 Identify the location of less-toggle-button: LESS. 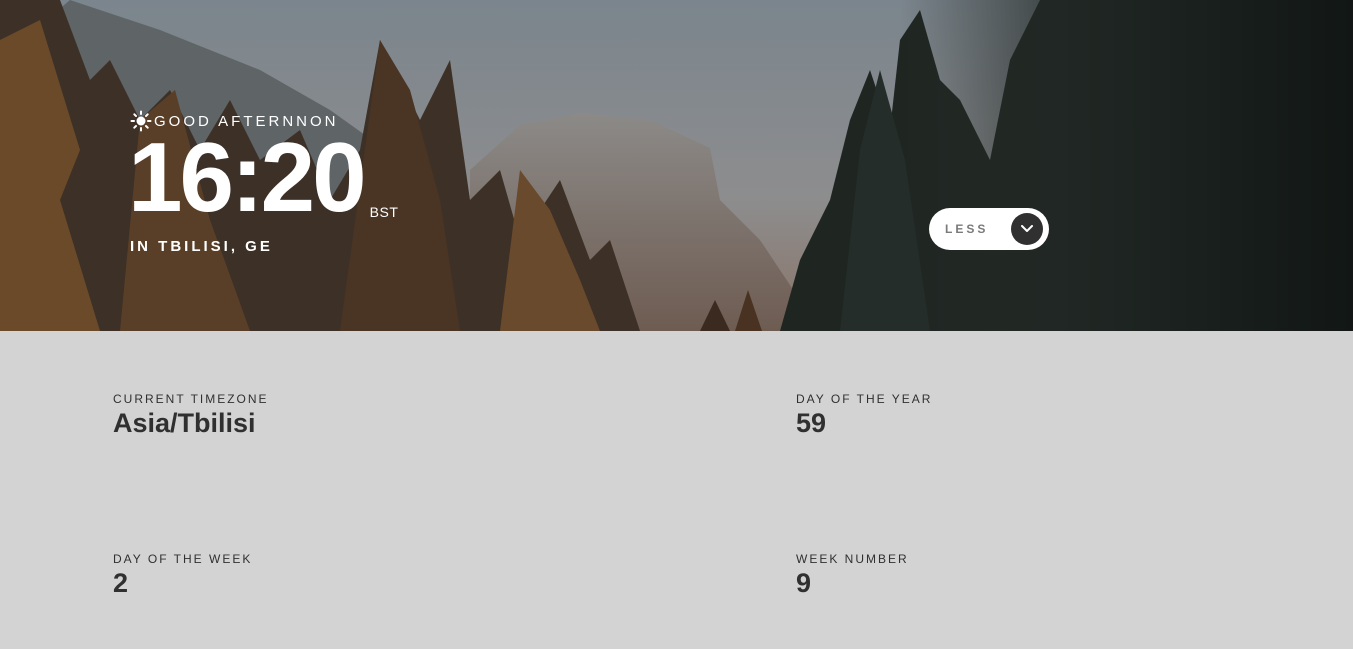
(989, 229).